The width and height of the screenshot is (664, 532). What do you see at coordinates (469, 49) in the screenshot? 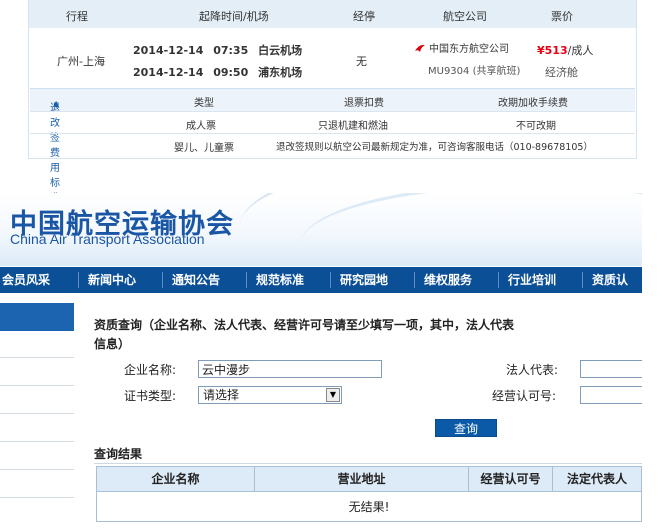
I see `airline-name: 中国东方航空公司` at bounding box center [469, 49].